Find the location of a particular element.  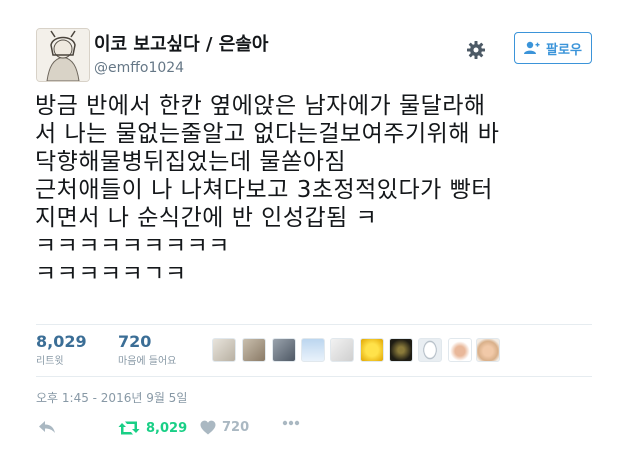

tweet-line: ㅋㅋㅋㅋㅋㅋㅋㅋㅋ is located at coordinates (132, 246).